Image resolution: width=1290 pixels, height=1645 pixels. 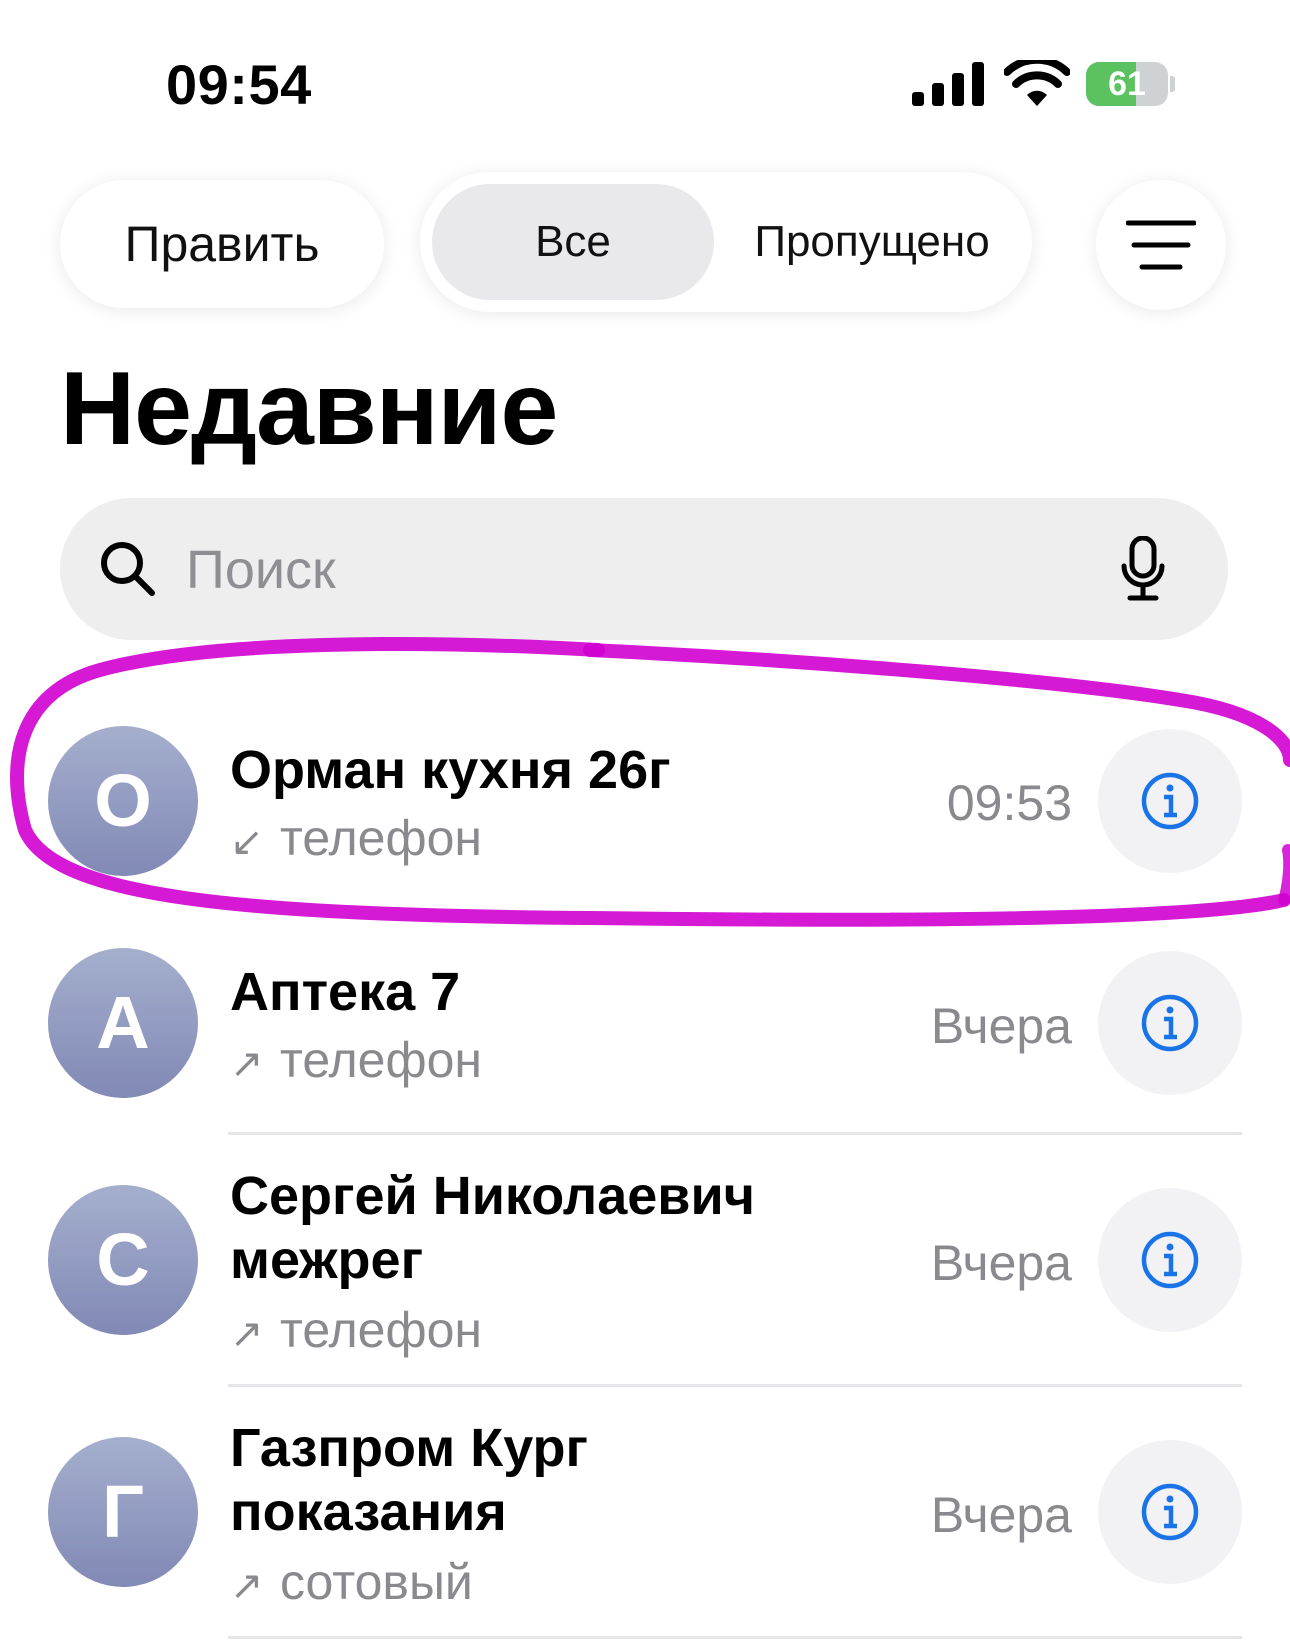 I want to click on contact-name: Газпром Кург показания, so click(x=409, y=1480).